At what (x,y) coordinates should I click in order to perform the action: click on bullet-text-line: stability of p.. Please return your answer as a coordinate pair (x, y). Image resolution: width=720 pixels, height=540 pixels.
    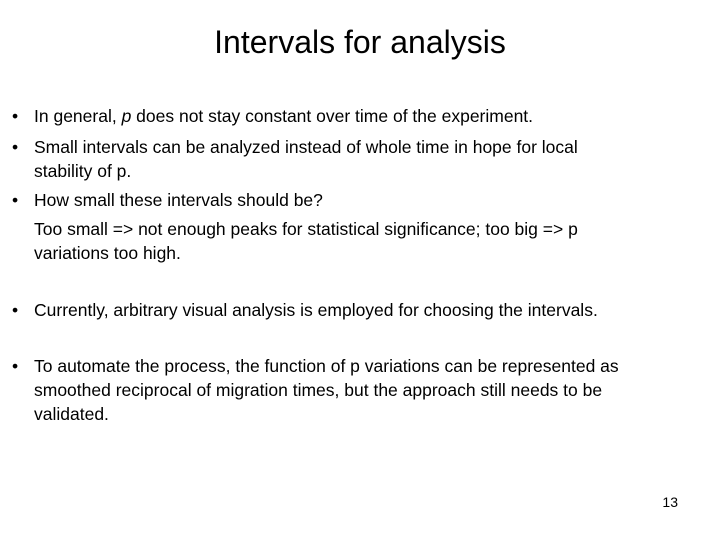
    Looking at the image, I should click on (83, 171).